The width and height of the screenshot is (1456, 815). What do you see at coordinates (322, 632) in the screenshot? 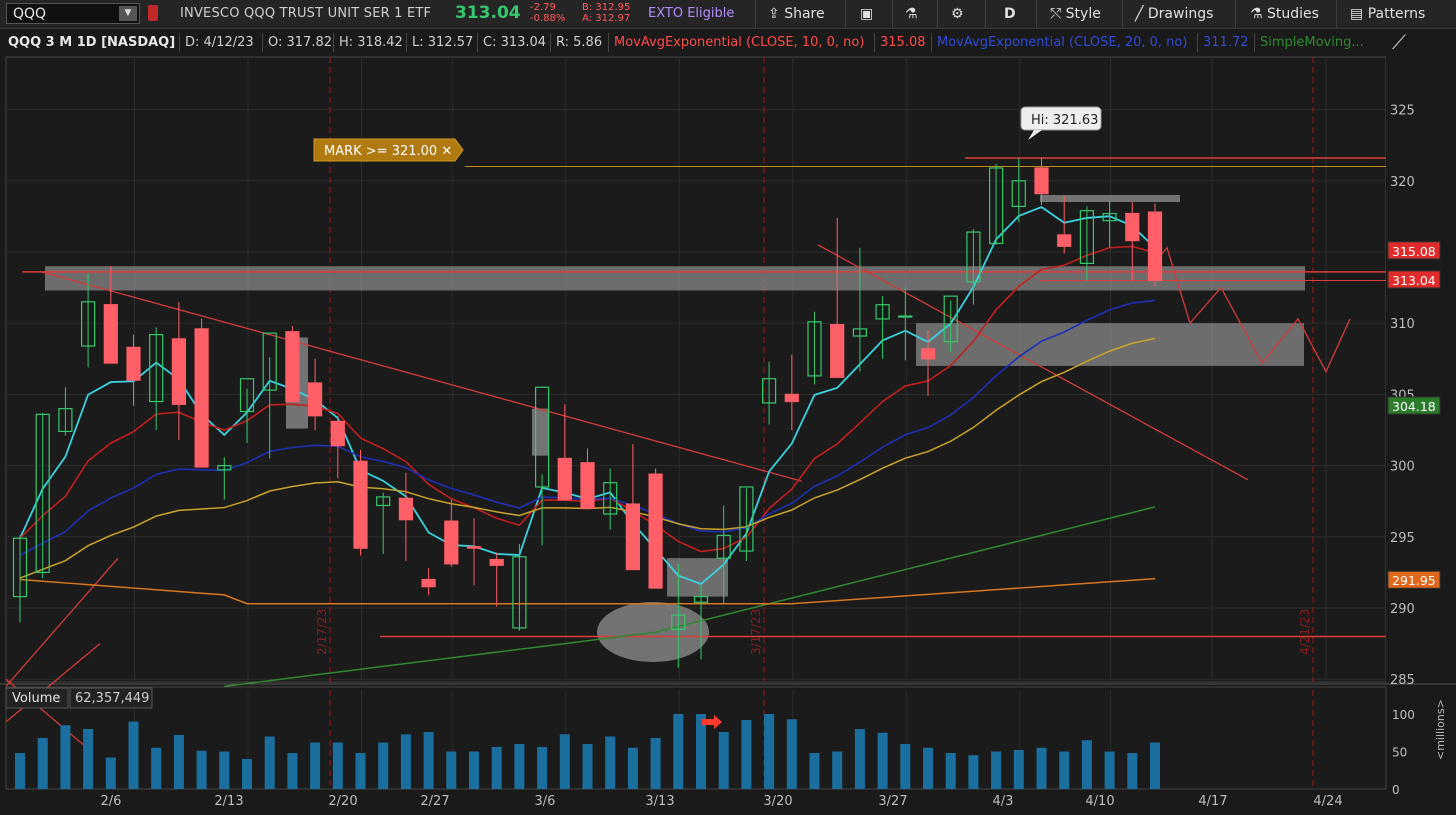
I see `period-marker-label: 2/17/23` at bounding box center [322, 632].